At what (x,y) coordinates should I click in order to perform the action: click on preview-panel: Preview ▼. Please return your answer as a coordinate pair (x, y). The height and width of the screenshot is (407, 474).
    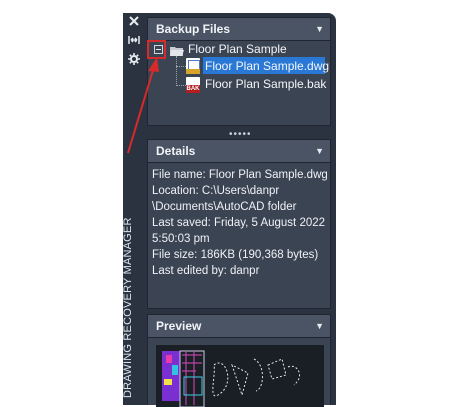
    Looking at the image, I should click on (239, 360).